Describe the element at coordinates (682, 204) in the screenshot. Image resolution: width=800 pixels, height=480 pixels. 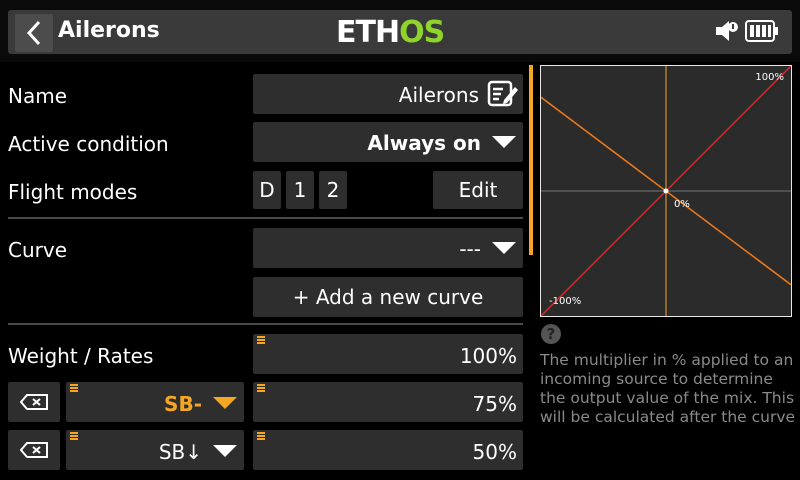
I see `graph-center-label: 0%` at that location.